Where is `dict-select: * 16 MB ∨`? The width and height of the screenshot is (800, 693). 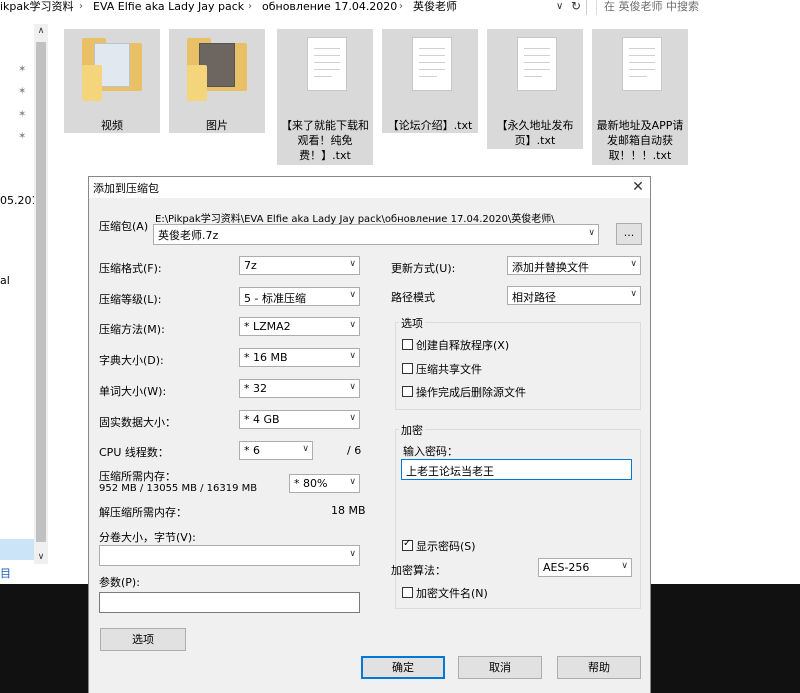 dict-select: * 16 MB ∨ is located at coordinates (299, 357).